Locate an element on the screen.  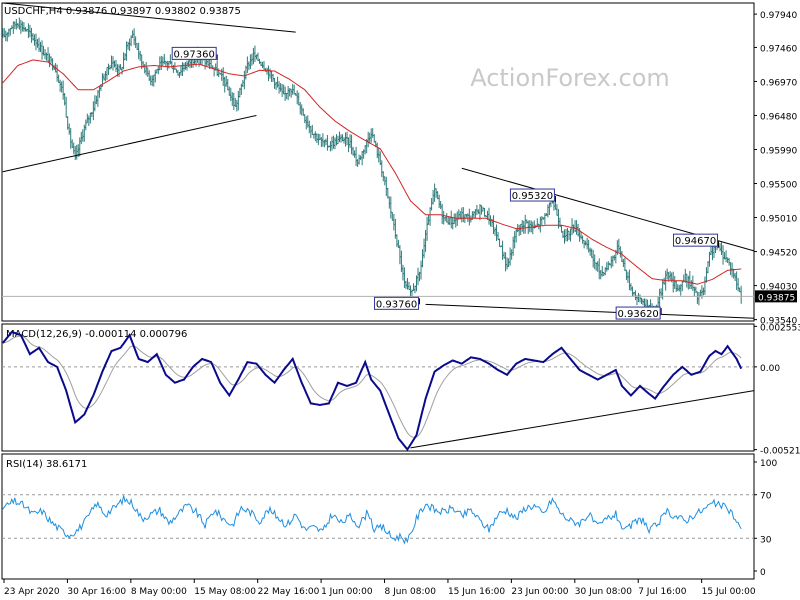
time-axis-label: 7 Jul 16:00 is located at coordinates (662, 592).